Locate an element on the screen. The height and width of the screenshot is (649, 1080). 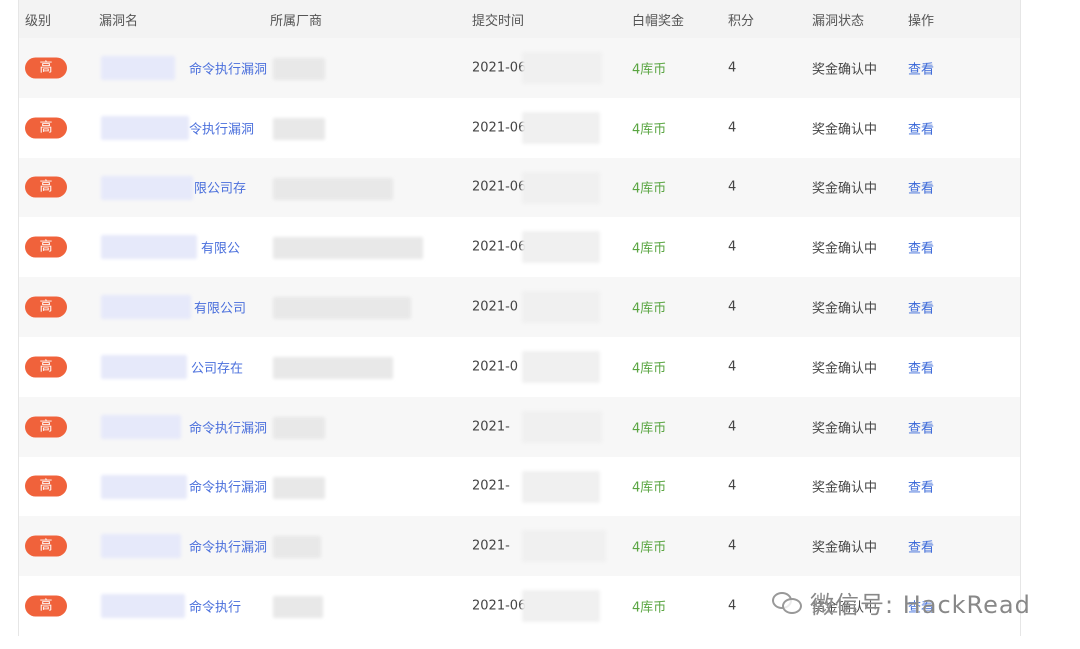
vuln-name-link: 有限公司 is located at coordinates (220, 307).